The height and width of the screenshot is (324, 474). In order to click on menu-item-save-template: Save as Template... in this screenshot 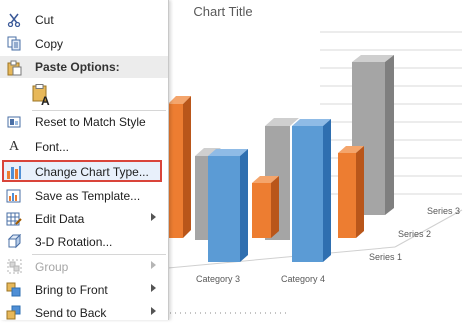, I will do `click(84, 195)`.